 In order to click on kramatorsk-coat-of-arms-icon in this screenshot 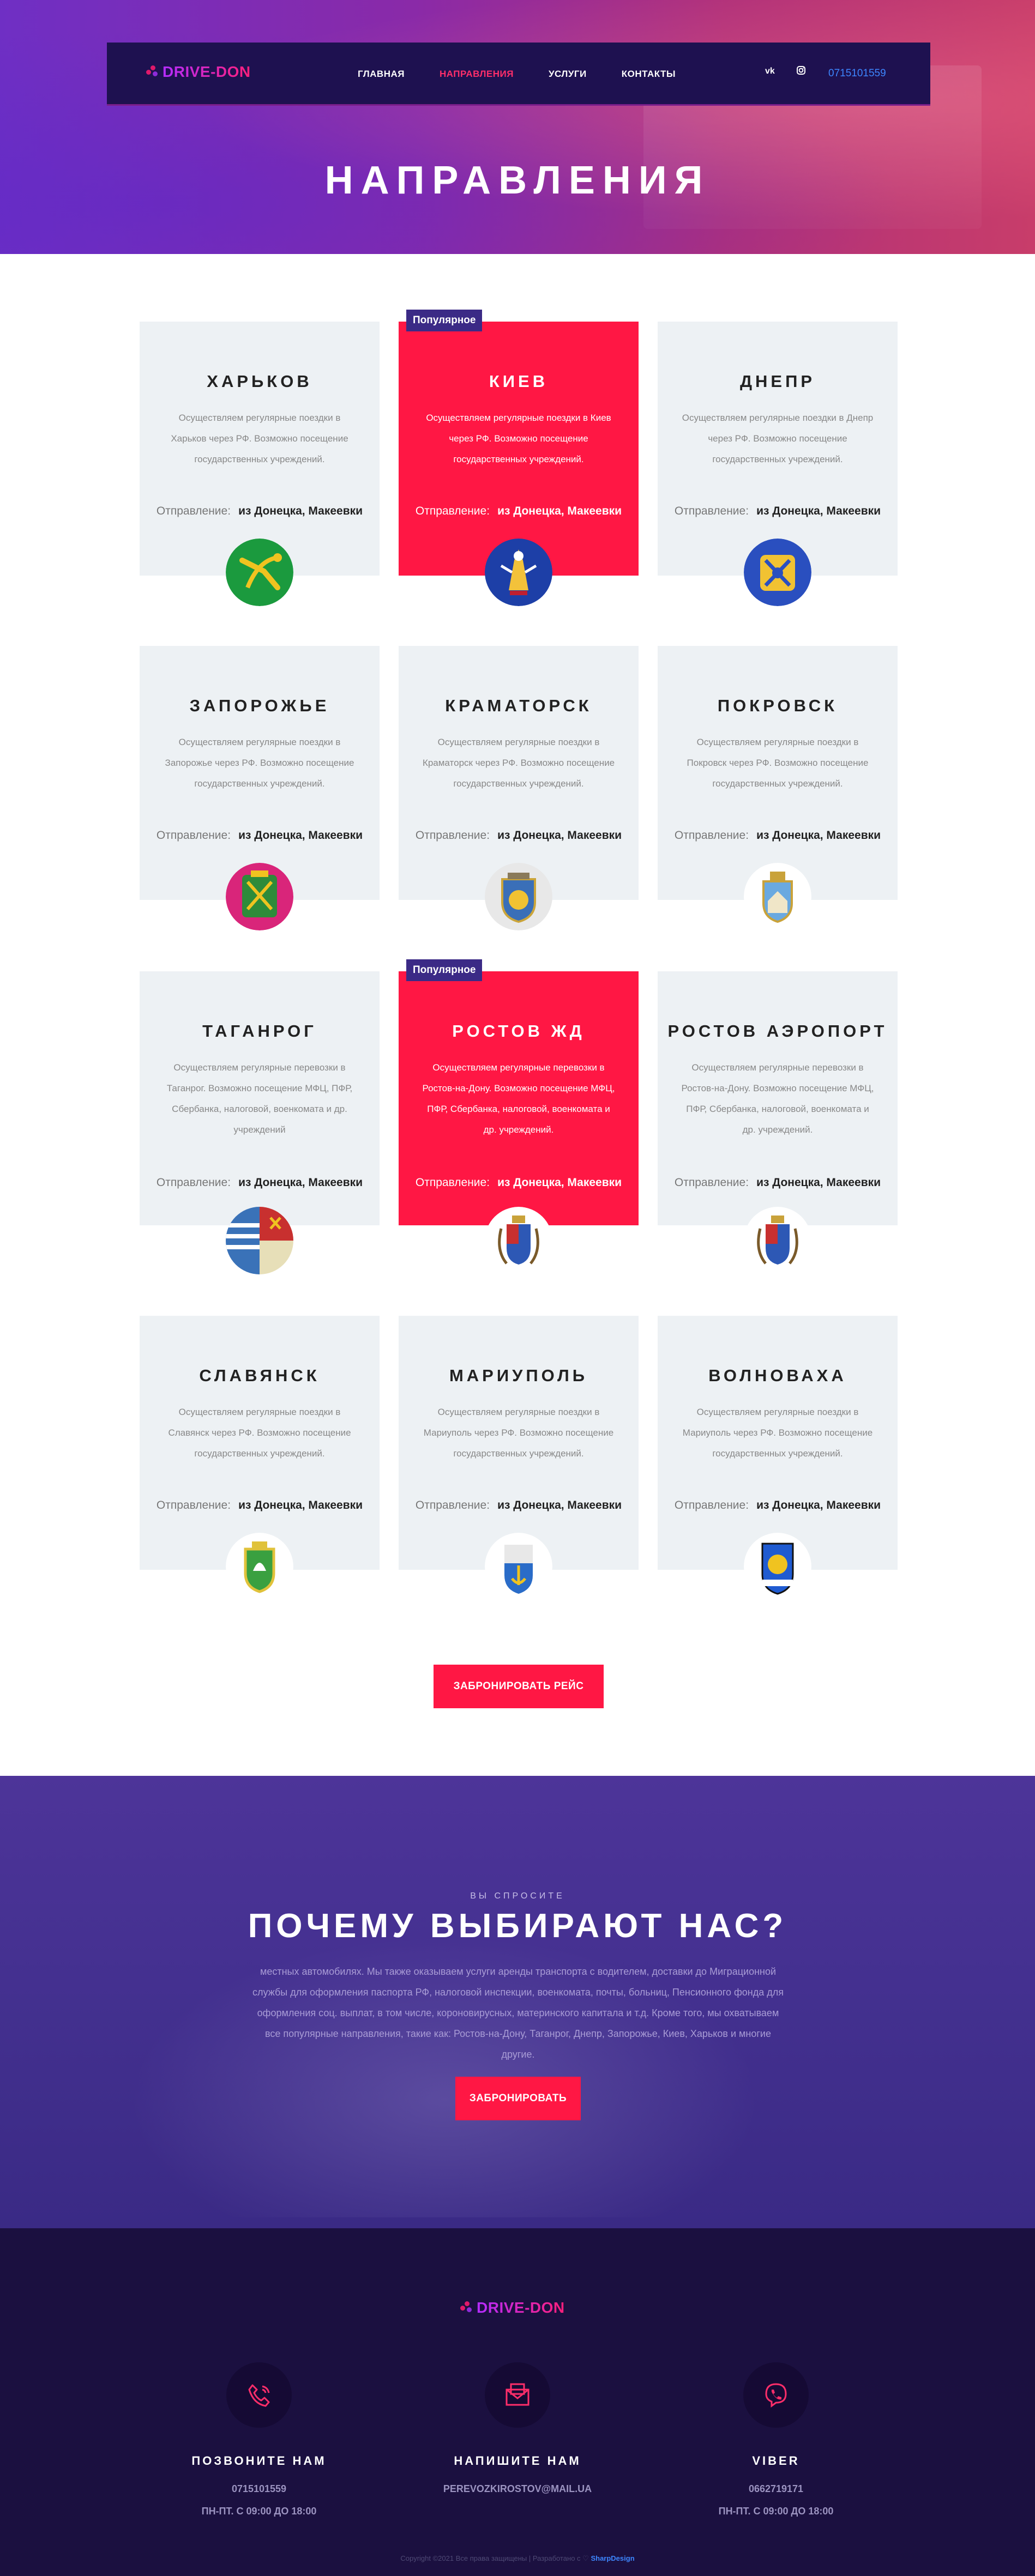, I will do `click(518, 896)`.